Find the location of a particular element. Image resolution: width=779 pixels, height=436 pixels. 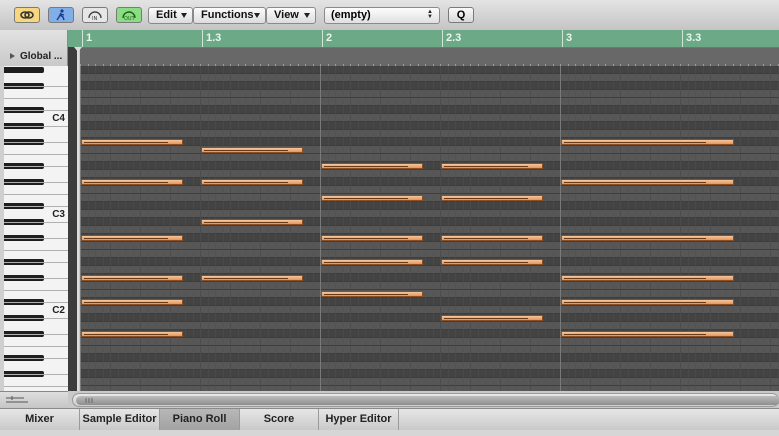

quantize-button: Q is located at coordinates (461, 15).